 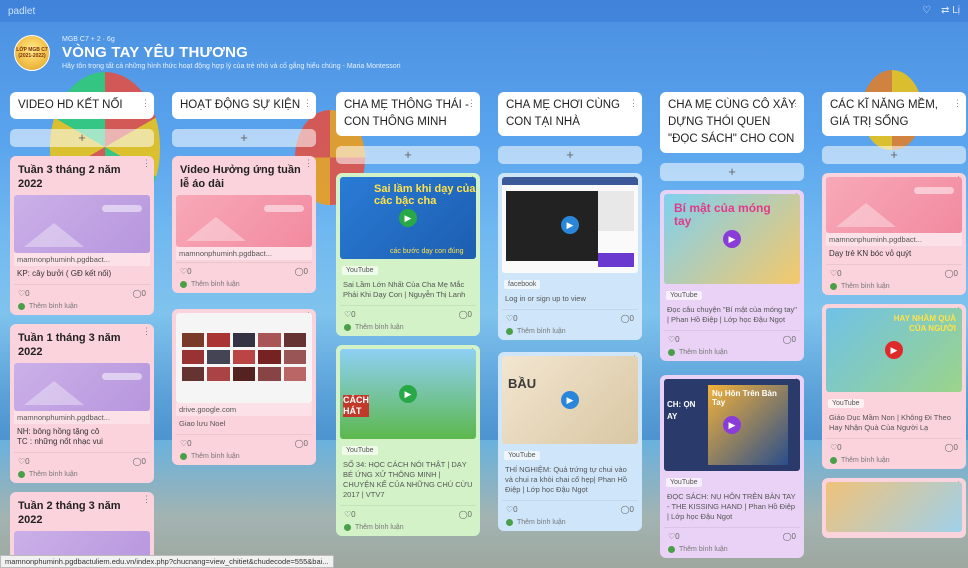 I want to click on post-body: TC : những nốt nhạc vui, so click(x=60, y=441).